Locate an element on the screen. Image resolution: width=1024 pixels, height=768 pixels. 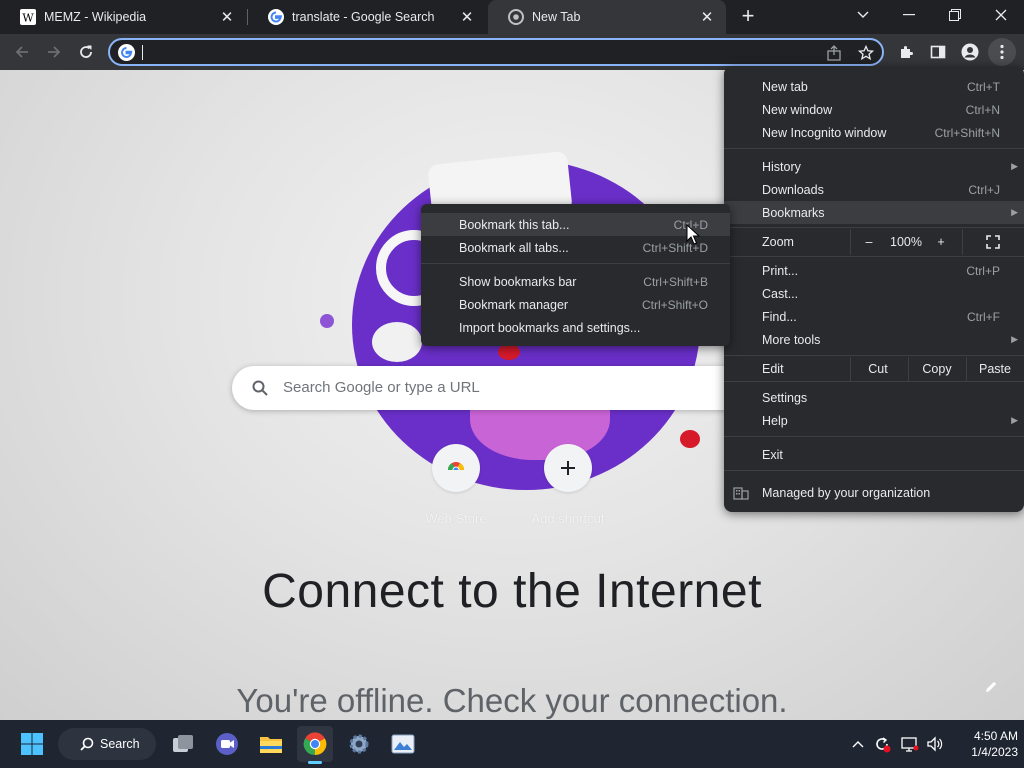
taskbar-search-label: Search is located at coordinates (120, 744).